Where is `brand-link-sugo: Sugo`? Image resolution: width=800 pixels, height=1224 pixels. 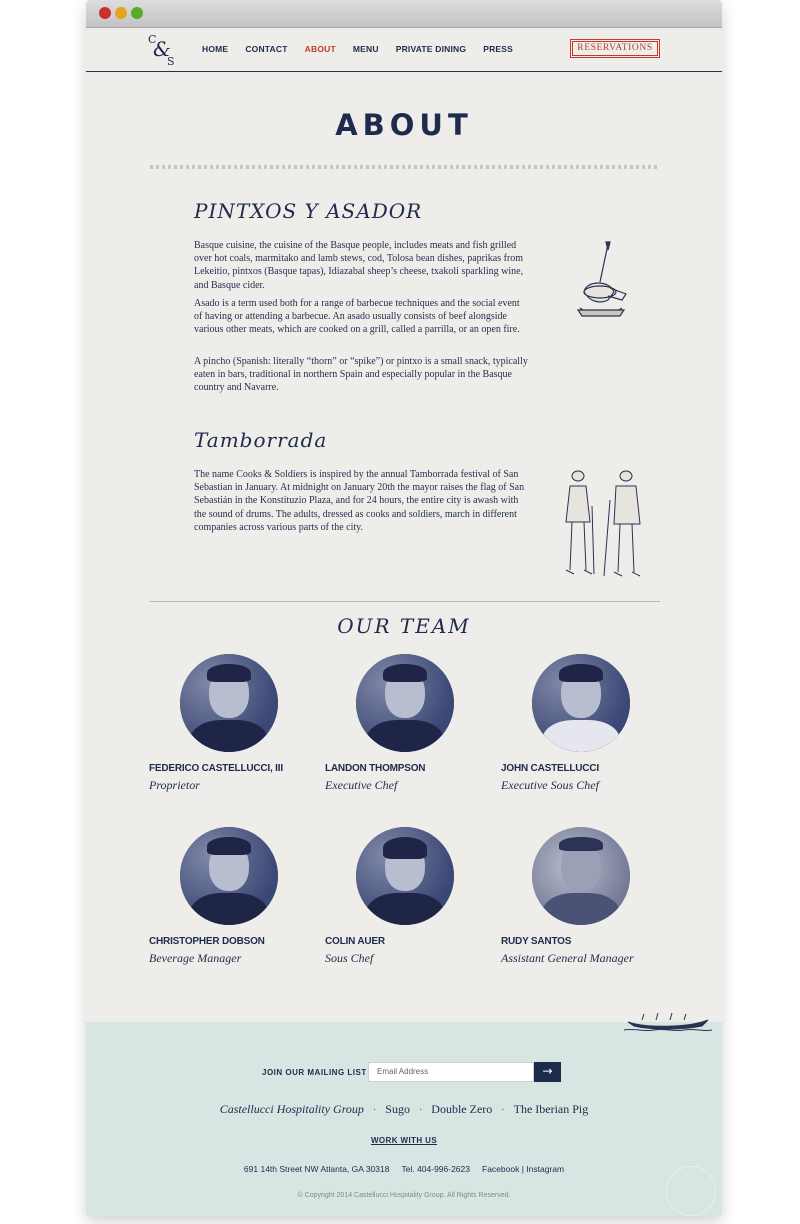 brand-link-sugo: Sugo is located at coordinates (397, 1109).